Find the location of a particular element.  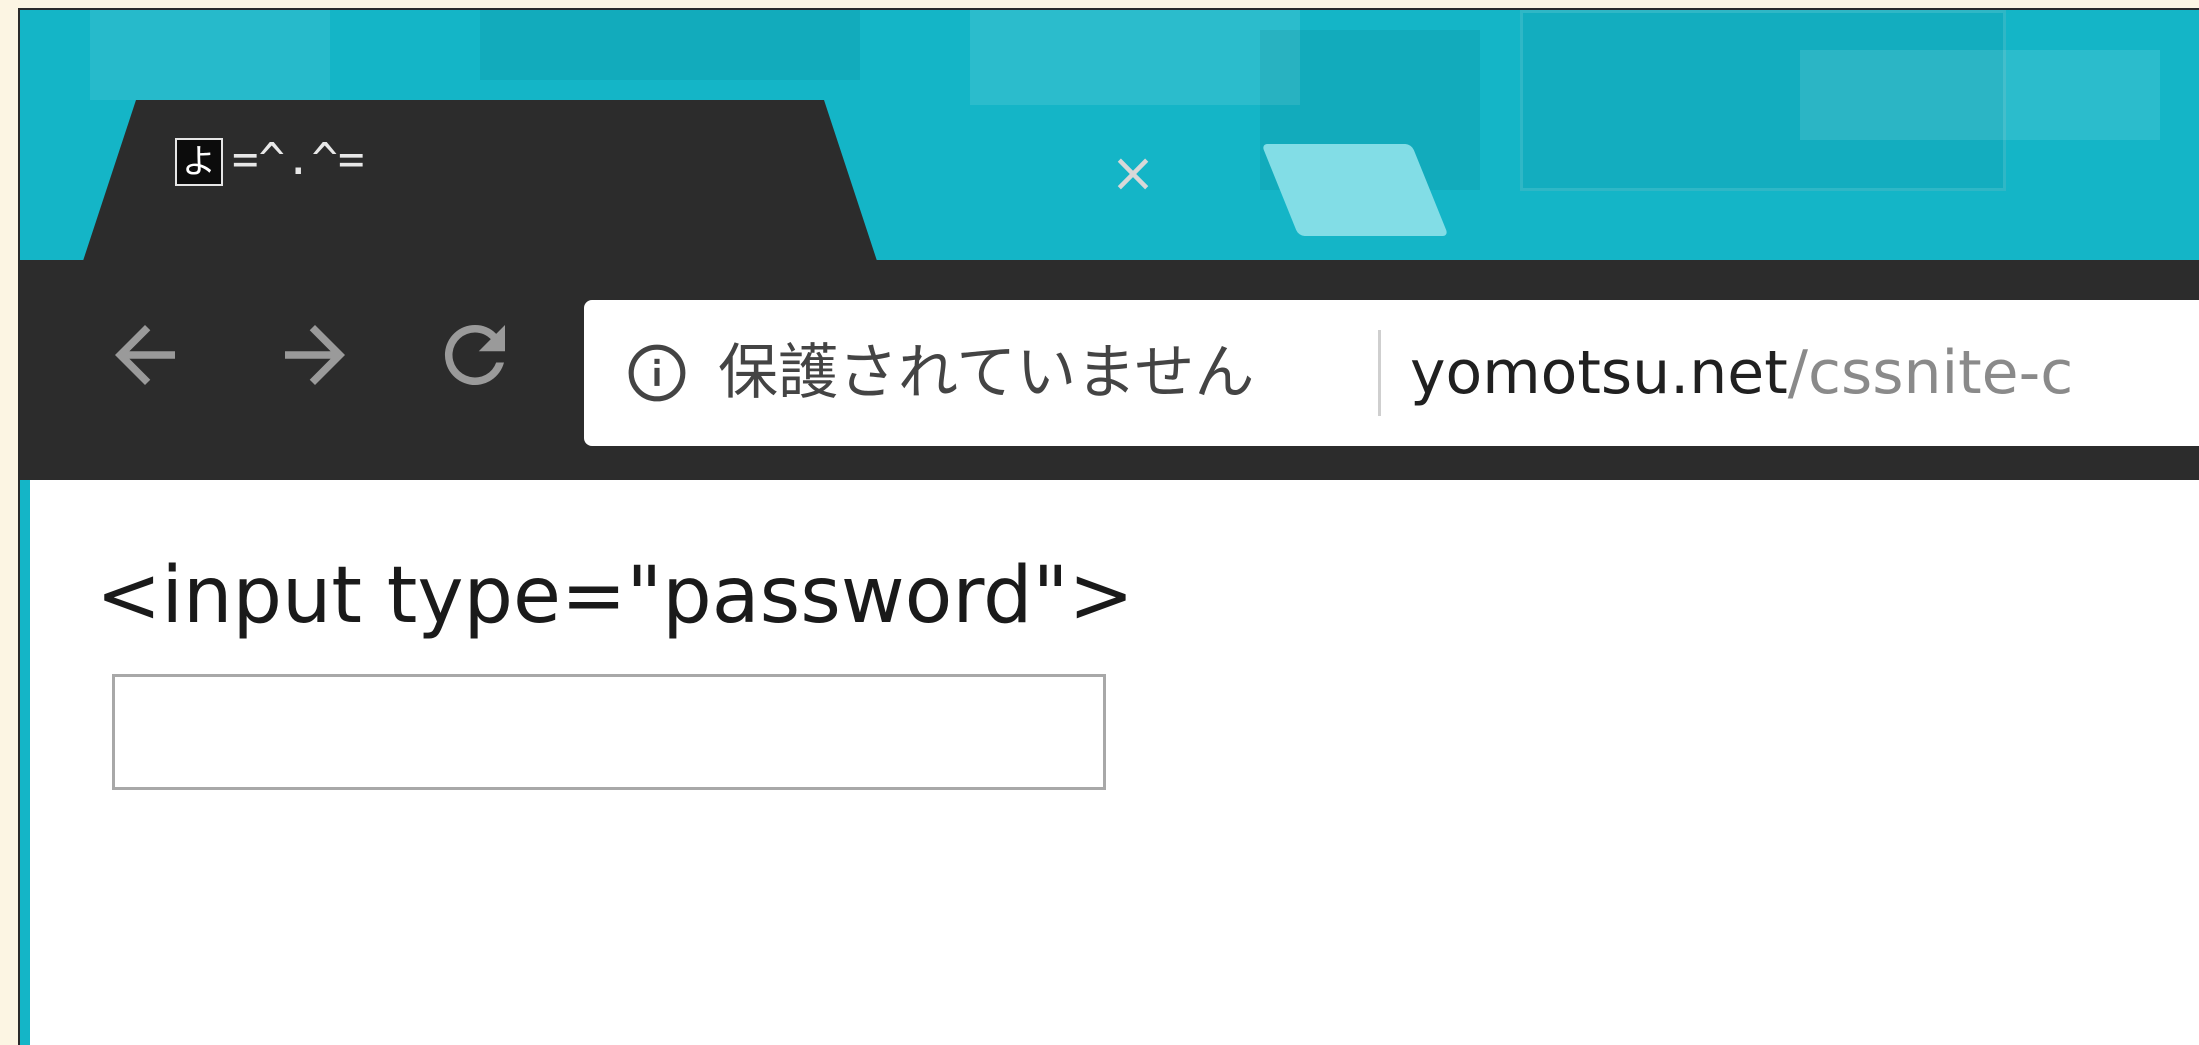

arrow-right-icon is located at coordinates (315, 355).